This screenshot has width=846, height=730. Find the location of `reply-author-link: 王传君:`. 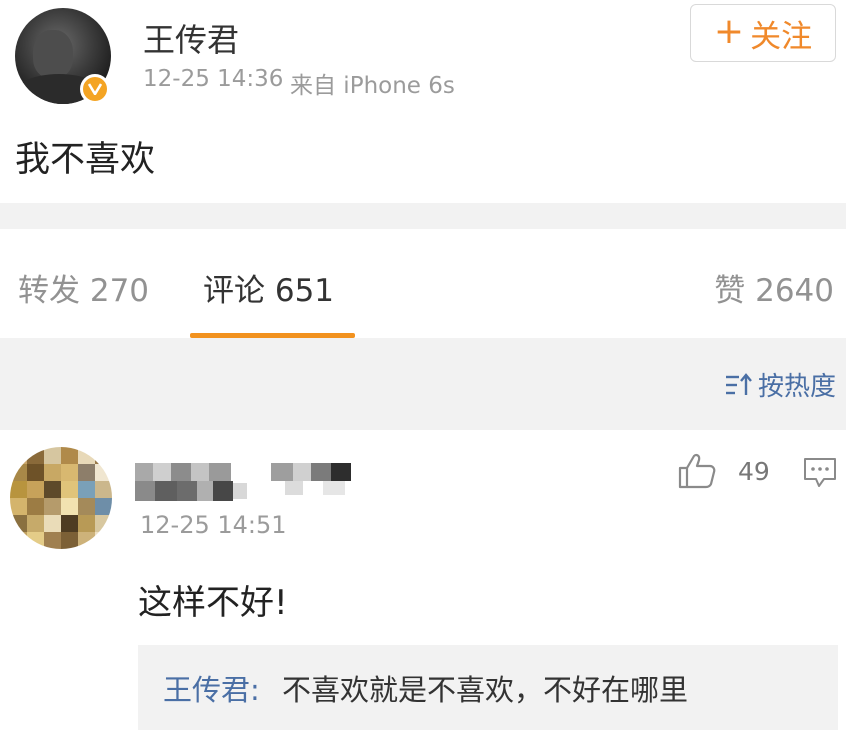

reply-author-link: 王传君: is located at coordinates (211, 688).